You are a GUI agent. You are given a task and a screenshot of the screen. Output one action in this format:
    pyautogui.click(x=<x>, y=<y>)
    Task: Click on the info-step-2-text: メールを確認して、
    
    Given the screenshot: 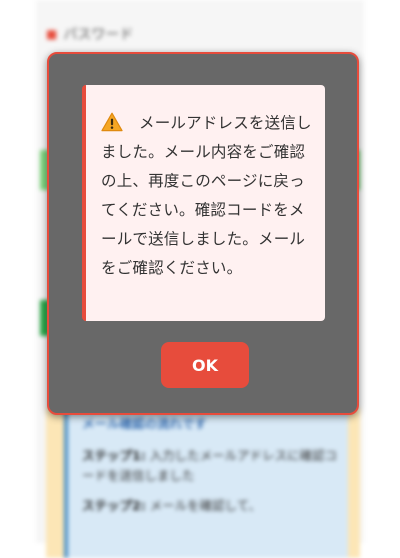 What is the action you would take?
    pyautogui.click(x=203, y=505)
    